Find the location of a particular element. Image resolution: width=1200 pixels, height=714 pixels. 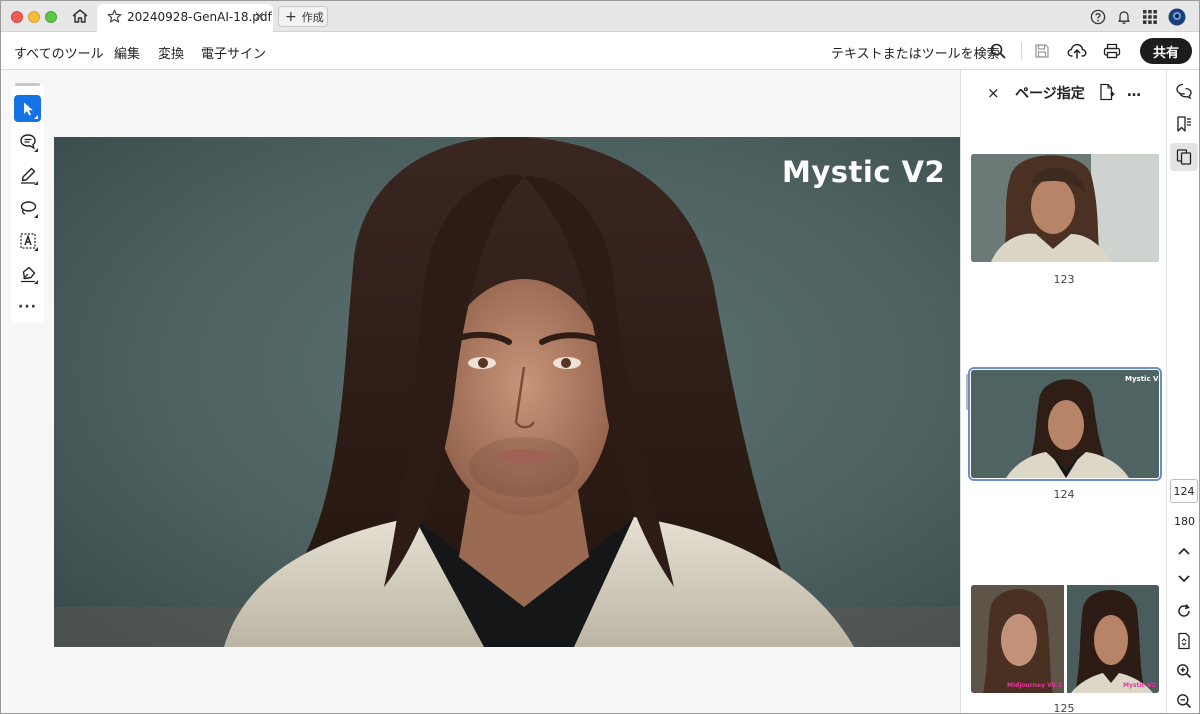

previous-page-button is located at coordinates (1184, 551).